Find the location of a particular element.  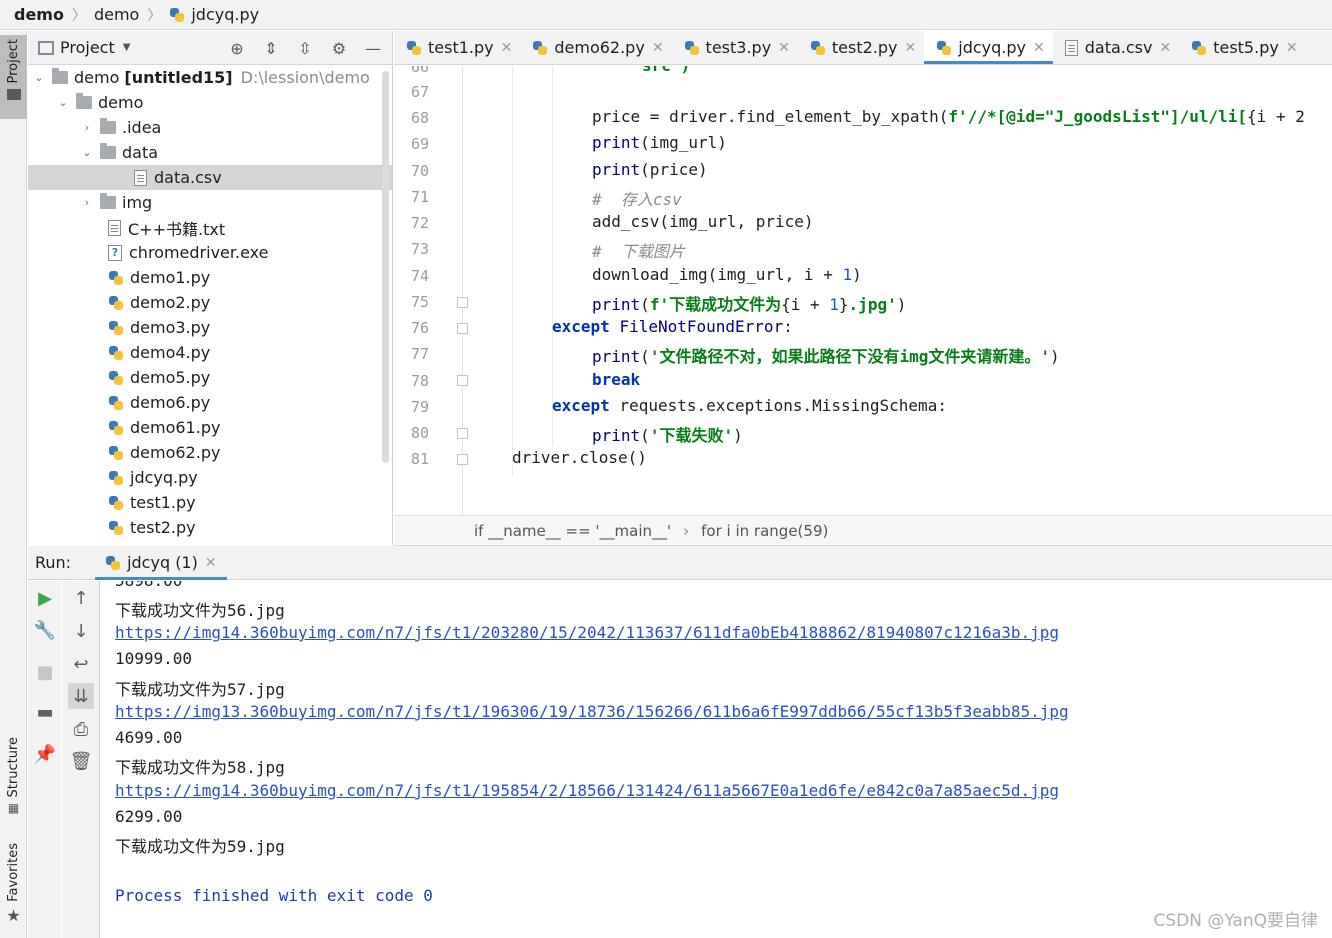

minimize-icon: — is located at coordinates (373, 48).